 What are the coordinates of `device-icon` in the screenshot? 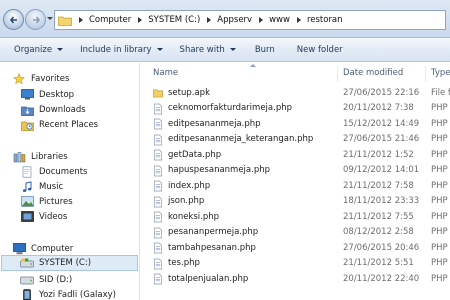 It's located at (27, 294).